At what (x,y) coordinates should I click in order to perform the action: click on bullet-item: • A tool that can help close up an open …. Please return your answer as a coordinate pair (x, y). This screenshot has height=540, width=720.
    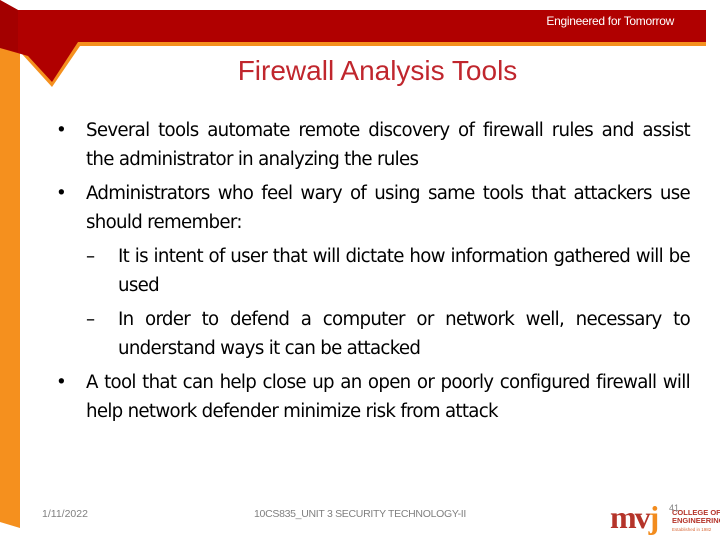
    Looking at the image, I should click on (373, 397).